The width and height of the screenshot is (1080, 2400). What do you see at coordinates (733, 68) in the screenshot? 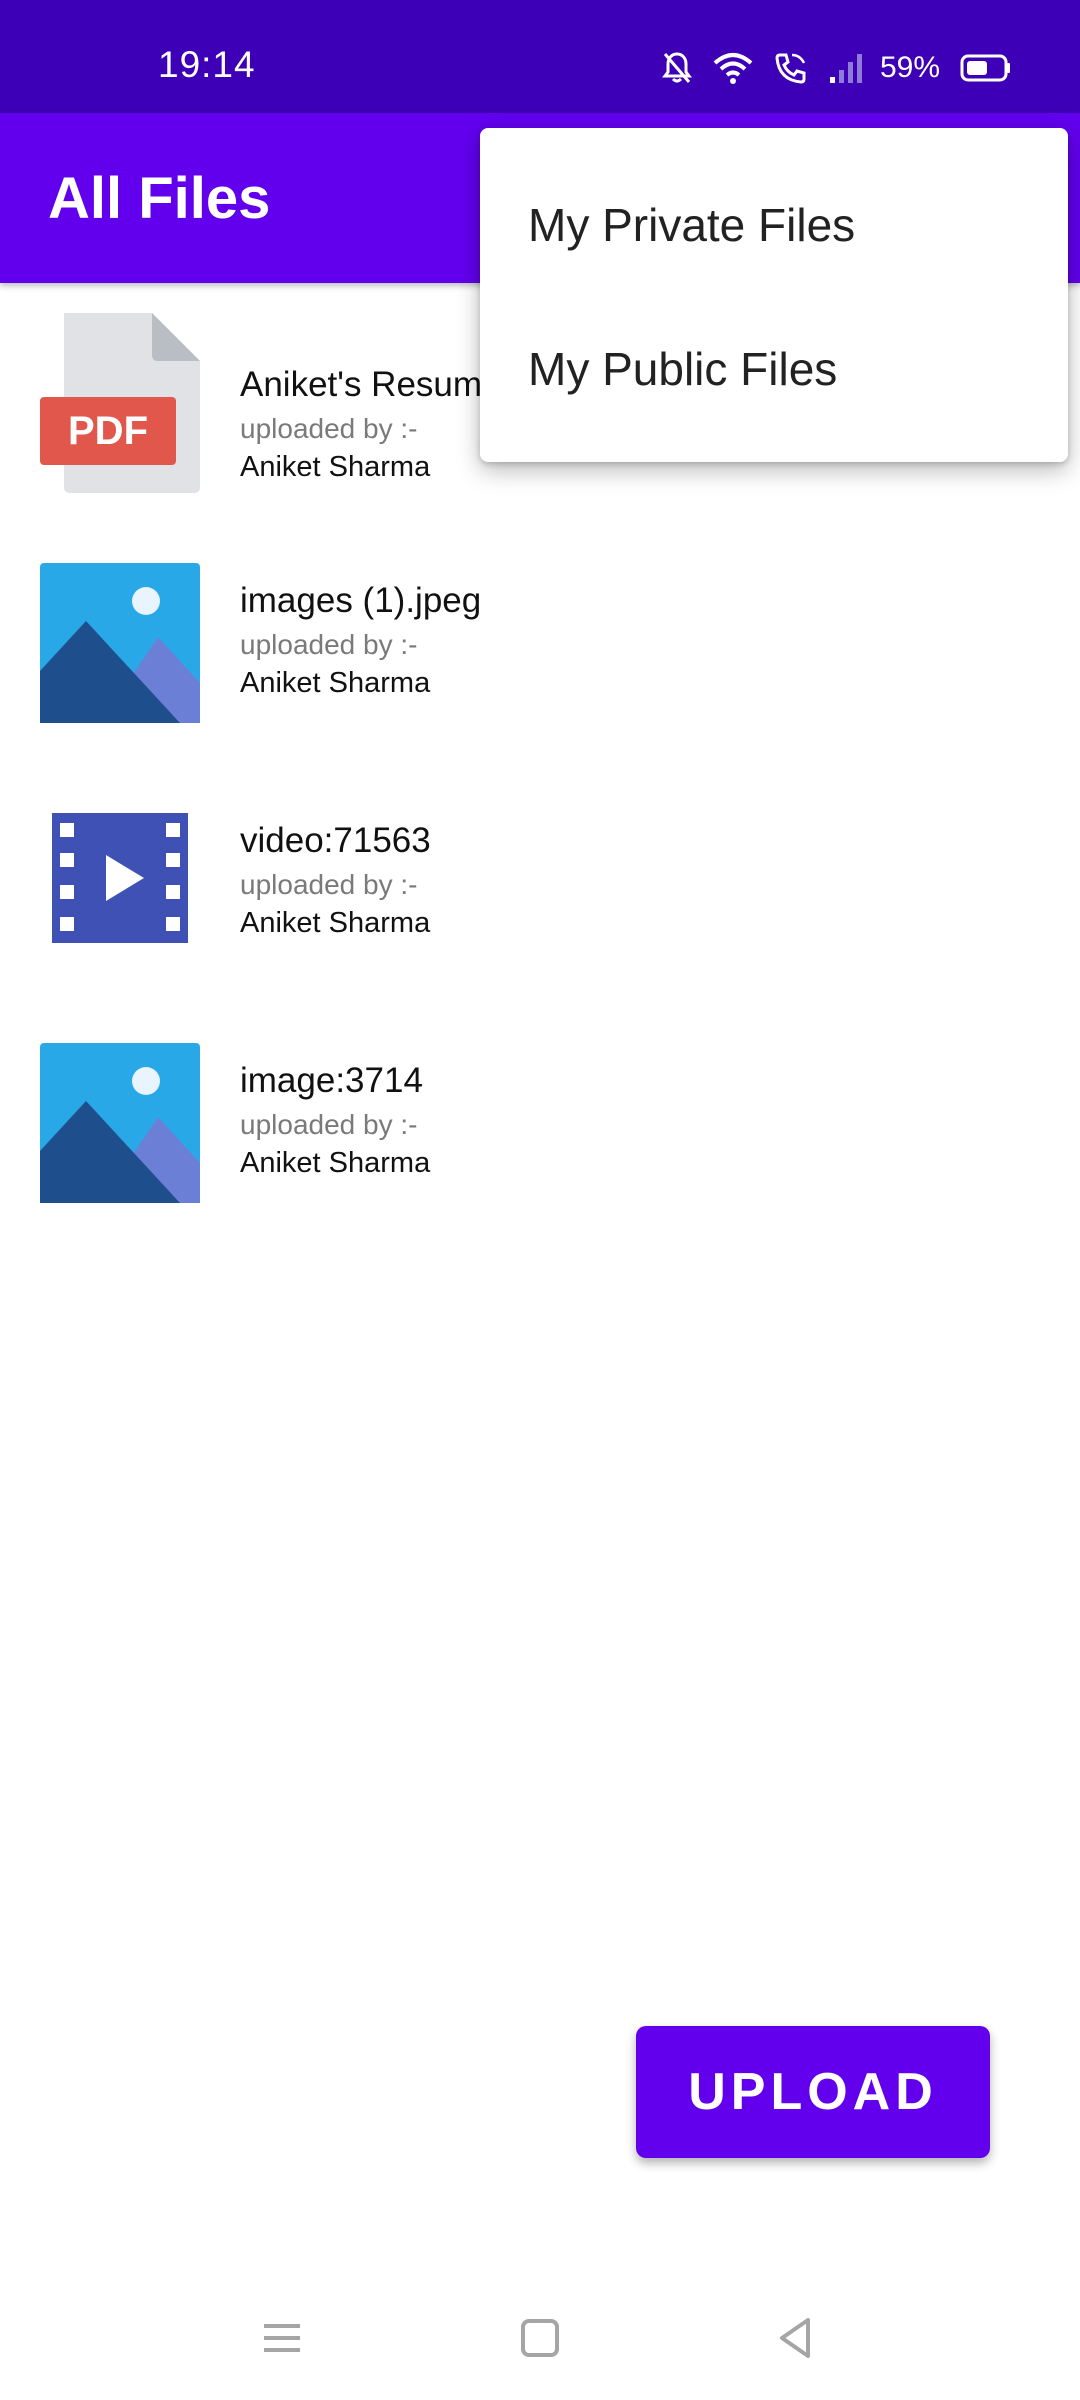
I see `wifi-icon` at bounding box center [733, 68].